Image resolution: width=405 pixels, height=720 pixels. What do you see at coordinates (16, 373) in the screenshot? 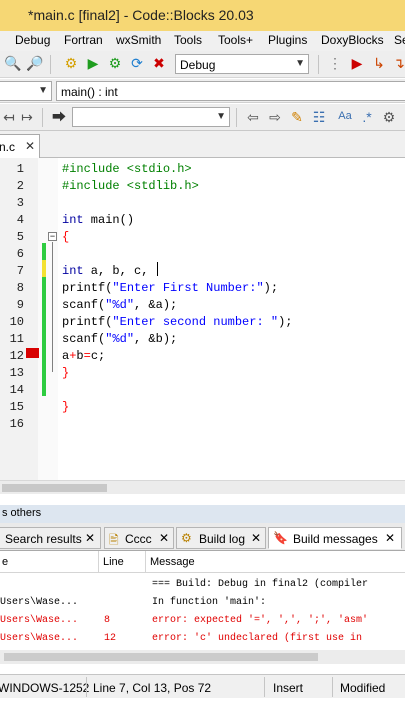
I see `line-number: 13` at bounding box center [16, 373].